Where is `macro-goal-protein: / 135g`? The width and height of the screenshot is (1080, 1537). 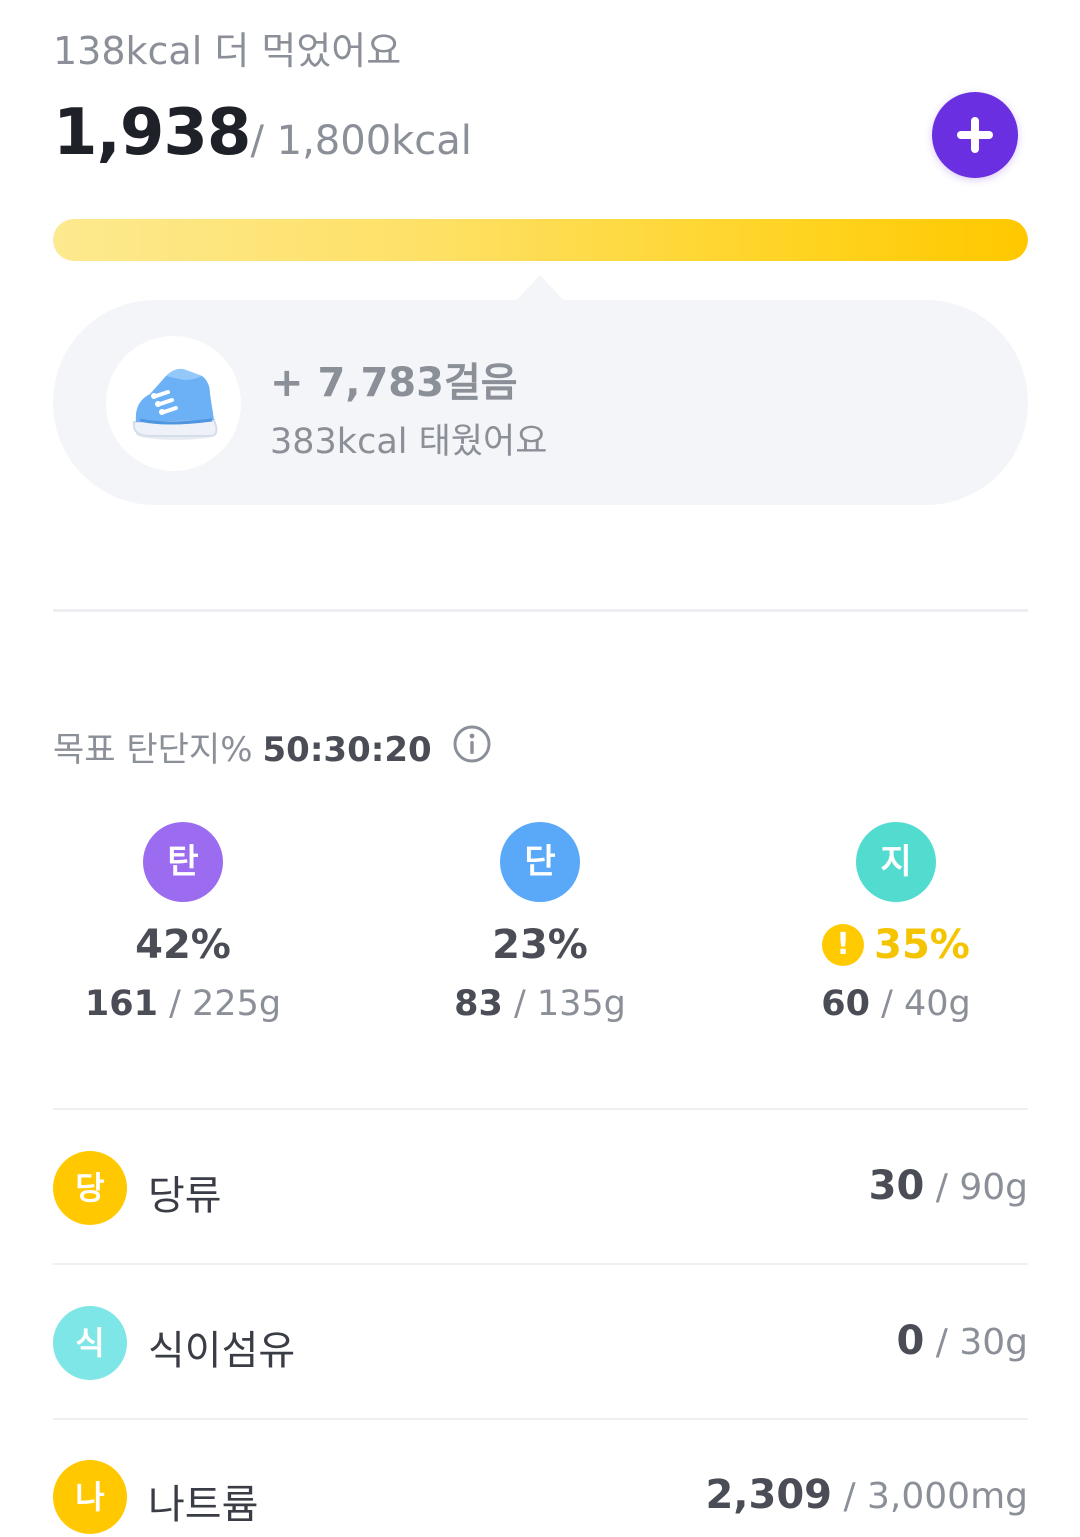
macro-goal-protein: / 135g is located at coordinates (564, 1004).